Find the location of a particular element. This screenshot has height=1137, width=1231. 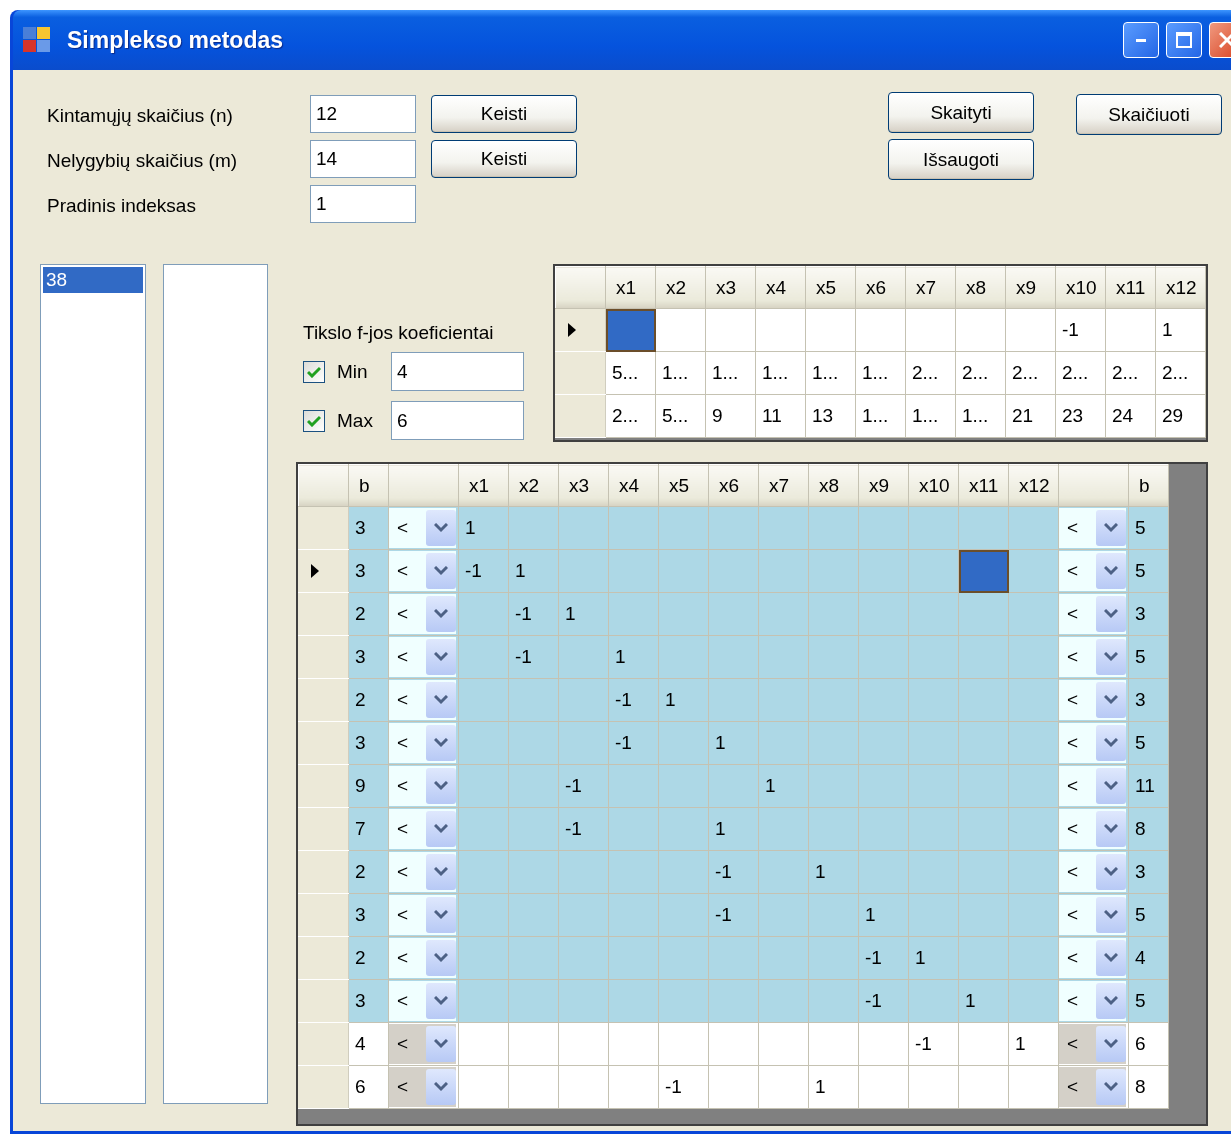

grid-cell: 8 is located at coordinates (1148, 1087).